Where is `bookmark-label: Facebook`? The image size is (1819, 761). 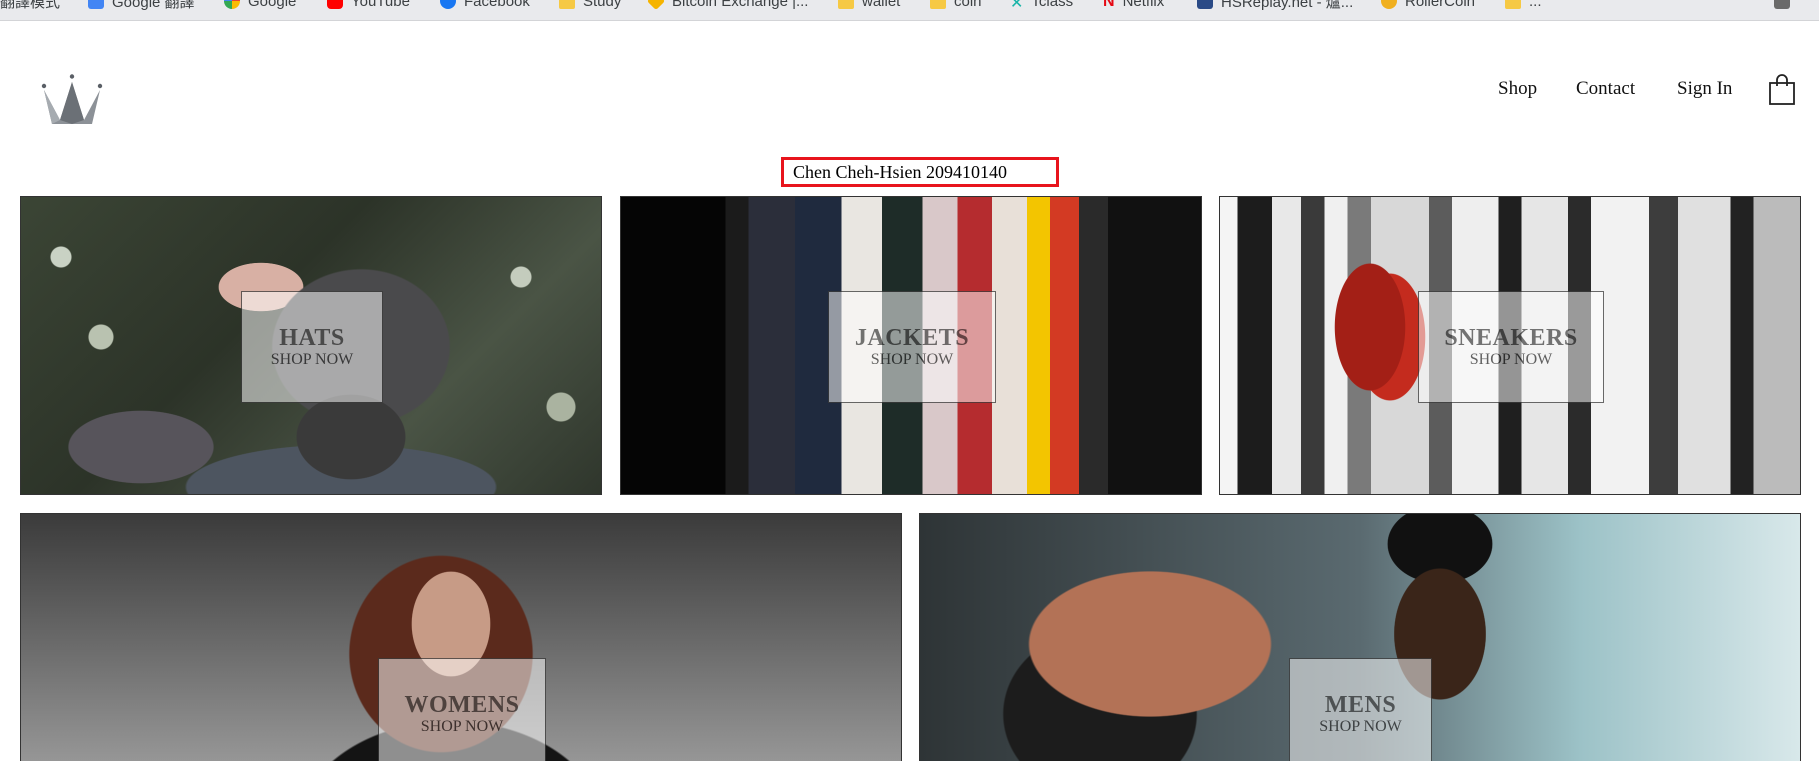 bookmark-label: Facebook is located at coordinates (497, 5).